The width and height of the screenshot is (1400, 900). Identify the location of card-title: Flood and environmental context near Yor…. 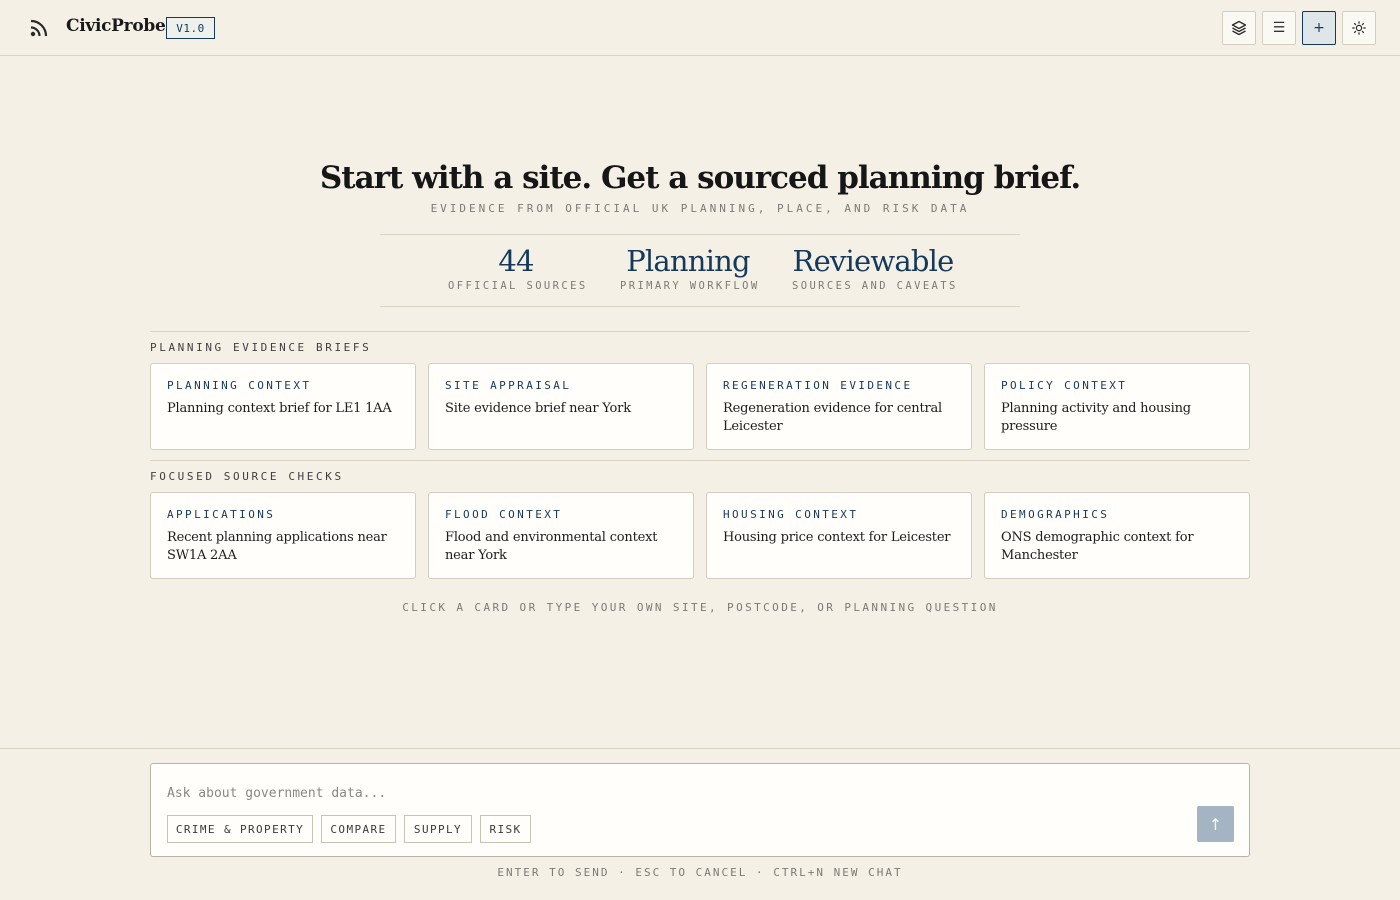
(551, 546).